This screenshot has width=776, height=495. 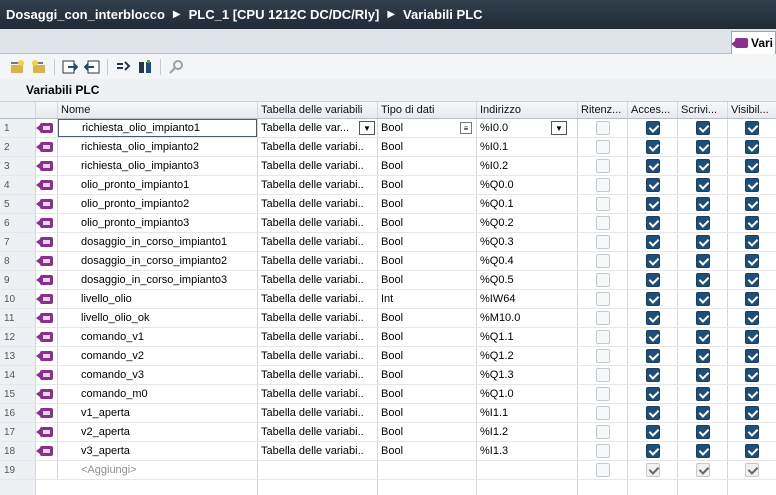 I want to click on chevron-down-icon: ▼, so click(x=559, y=128).